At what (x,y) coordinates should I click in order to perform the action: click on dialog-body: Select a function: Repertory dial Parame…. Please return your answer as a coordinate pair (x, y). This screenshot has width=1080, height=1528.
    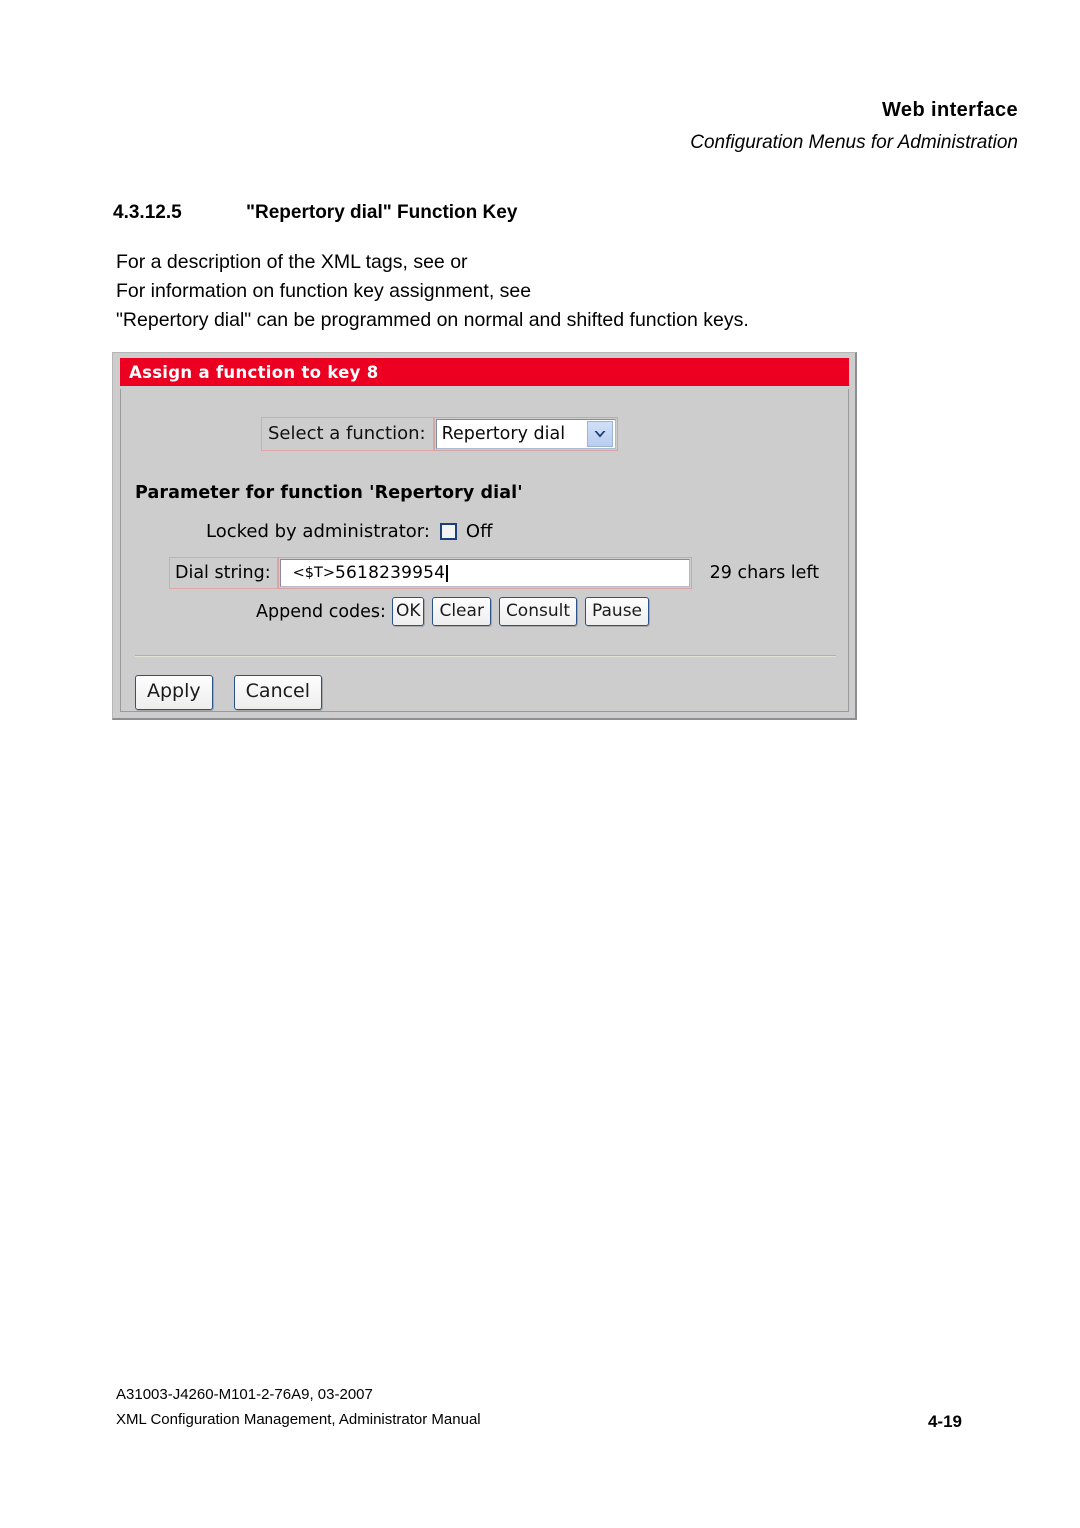
    Looking at the image, I should click on (484, 550).